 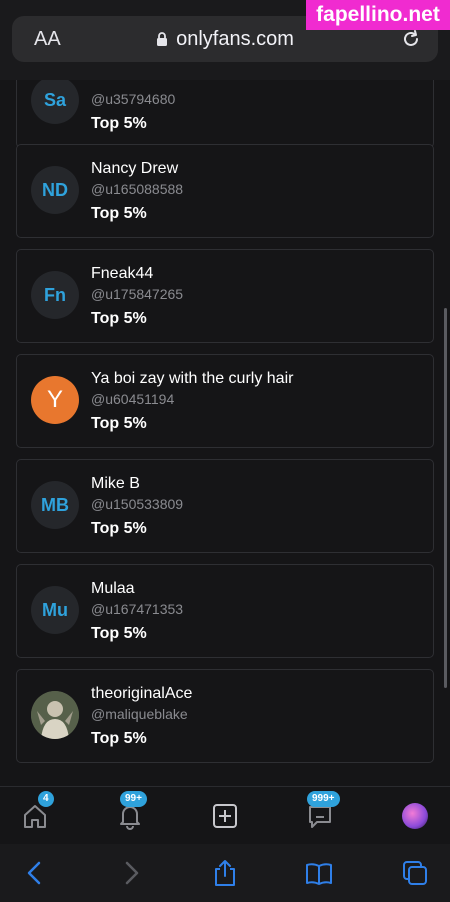 I want to click on user-name: Mike B, so click(x=115, y=484).